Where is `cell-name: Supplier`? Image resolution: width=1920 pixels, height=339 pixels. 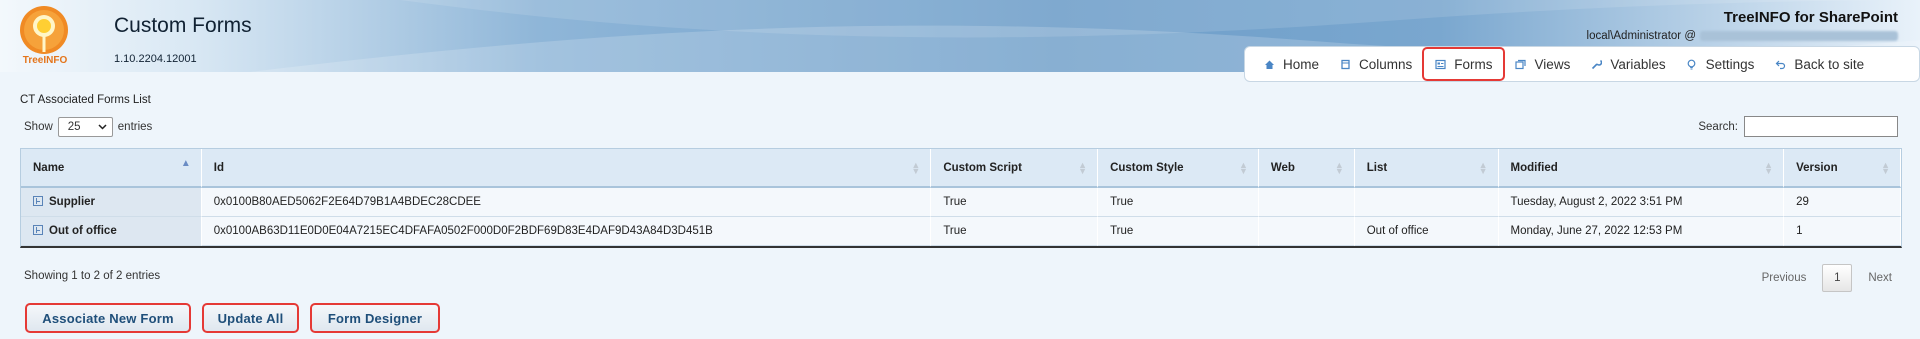 cell-name: Supplier is located at coordinates (111, 202).